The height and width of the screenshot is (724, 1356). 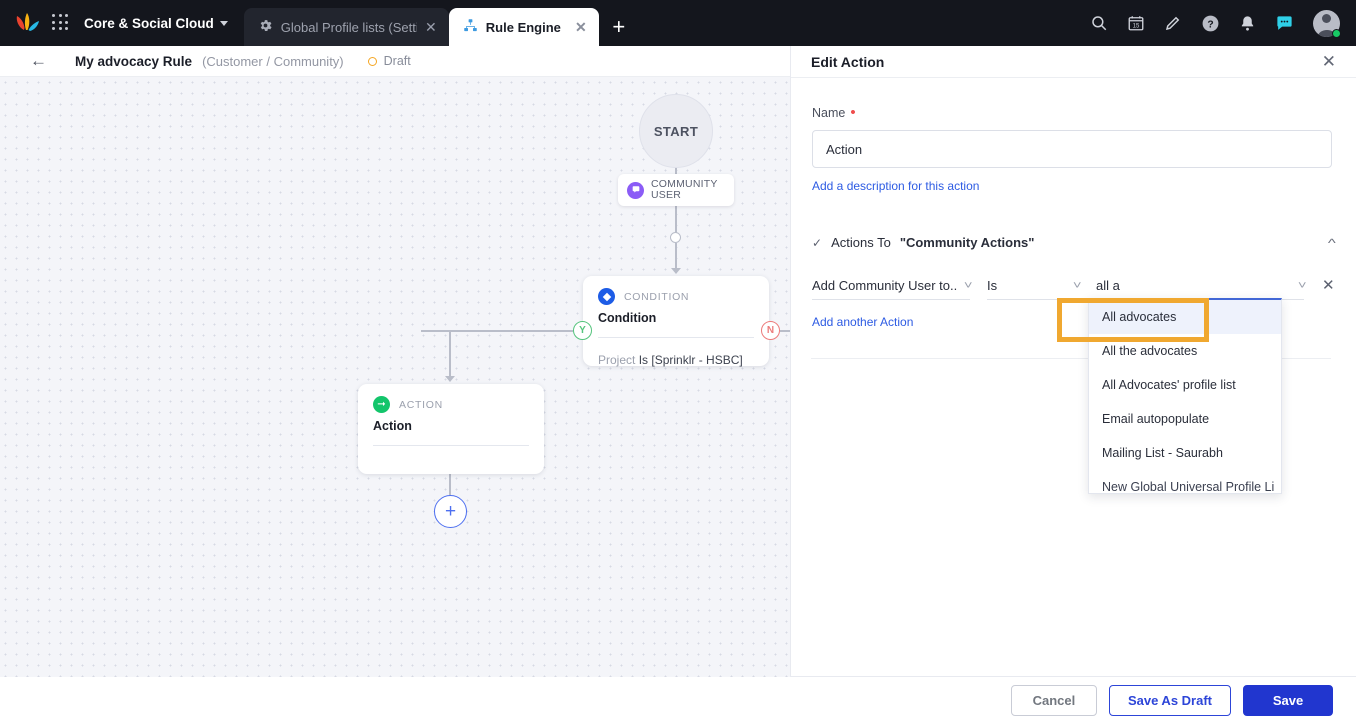 I want to click on action-type-select: Add Community User to... ˅, so click(x=892, y=286).